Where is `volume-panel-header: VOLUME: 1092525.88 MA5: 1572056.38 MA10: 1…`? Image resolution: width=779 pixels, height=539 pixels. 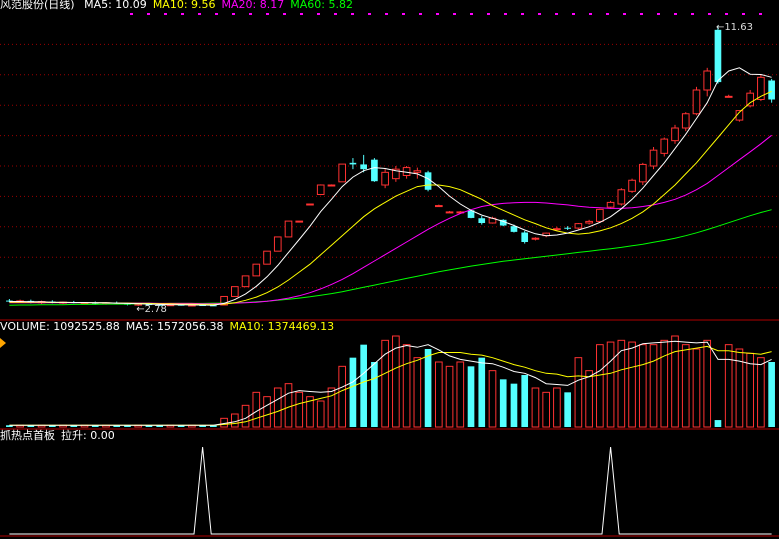 volume-panel-header: VOLUME: 1092525.88 MA5: 1572056.38 MA10: 1… is located at coordinates (170, 327).